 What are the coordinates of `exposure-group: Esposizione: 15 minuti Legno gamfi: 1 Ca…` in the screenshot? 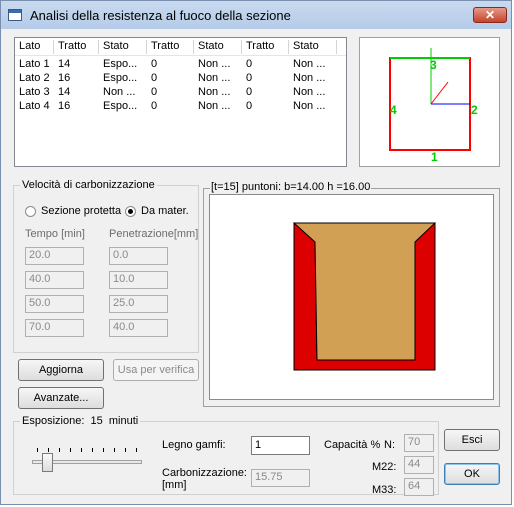 It's located at (226, 455).